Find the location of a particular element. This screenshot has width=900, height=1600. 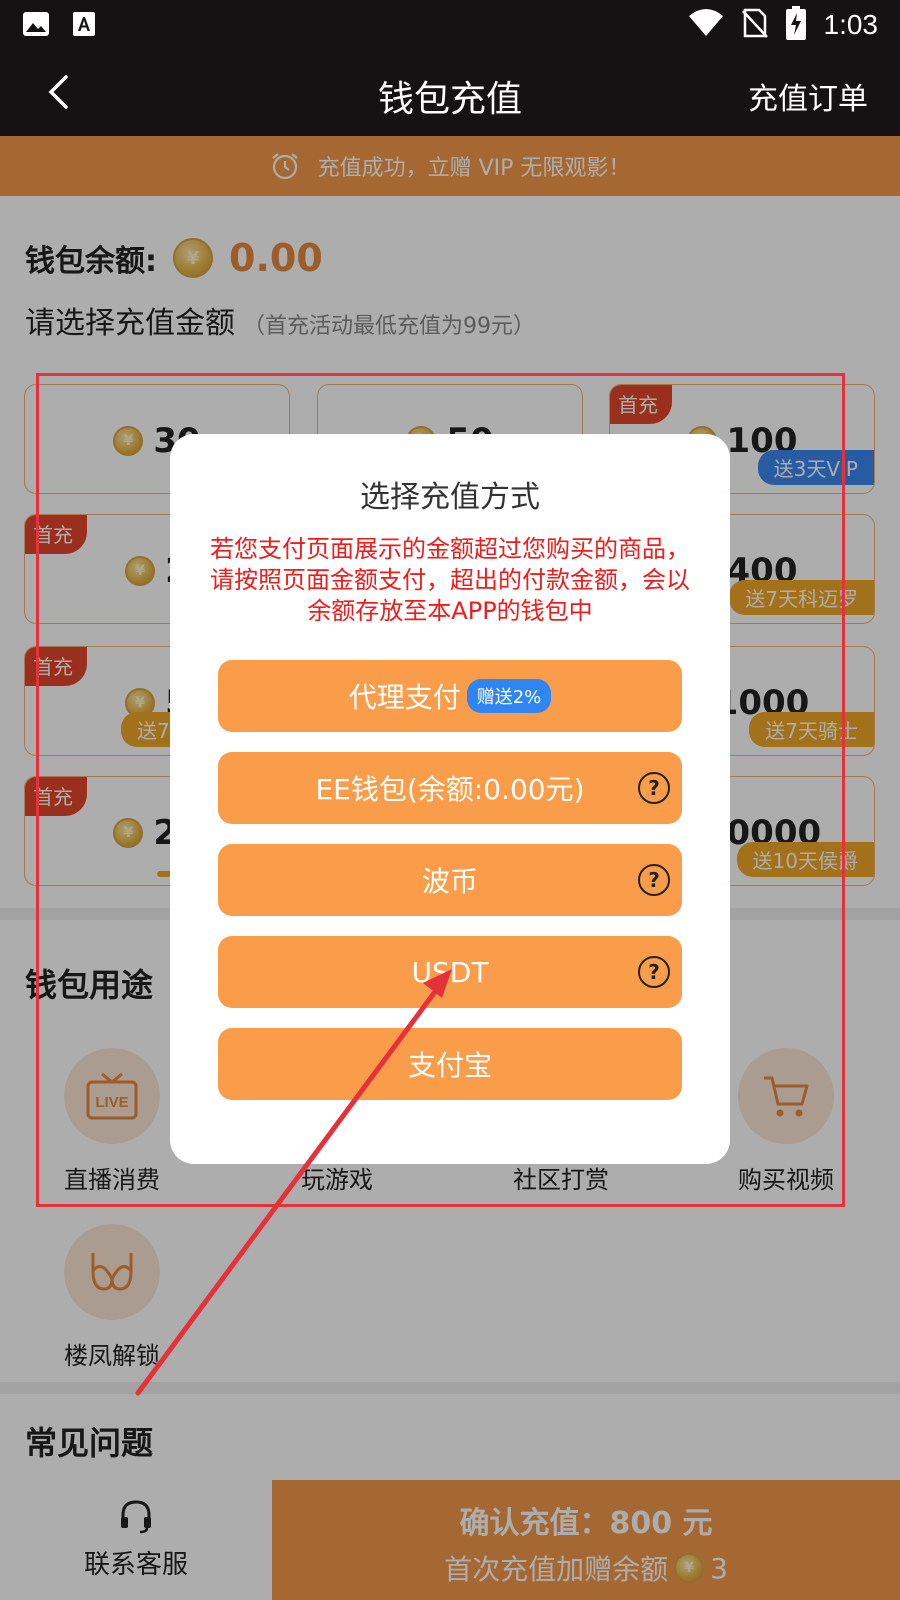

app-bar: 钱包充值 充值订单 is located at coordinates (450, 93).